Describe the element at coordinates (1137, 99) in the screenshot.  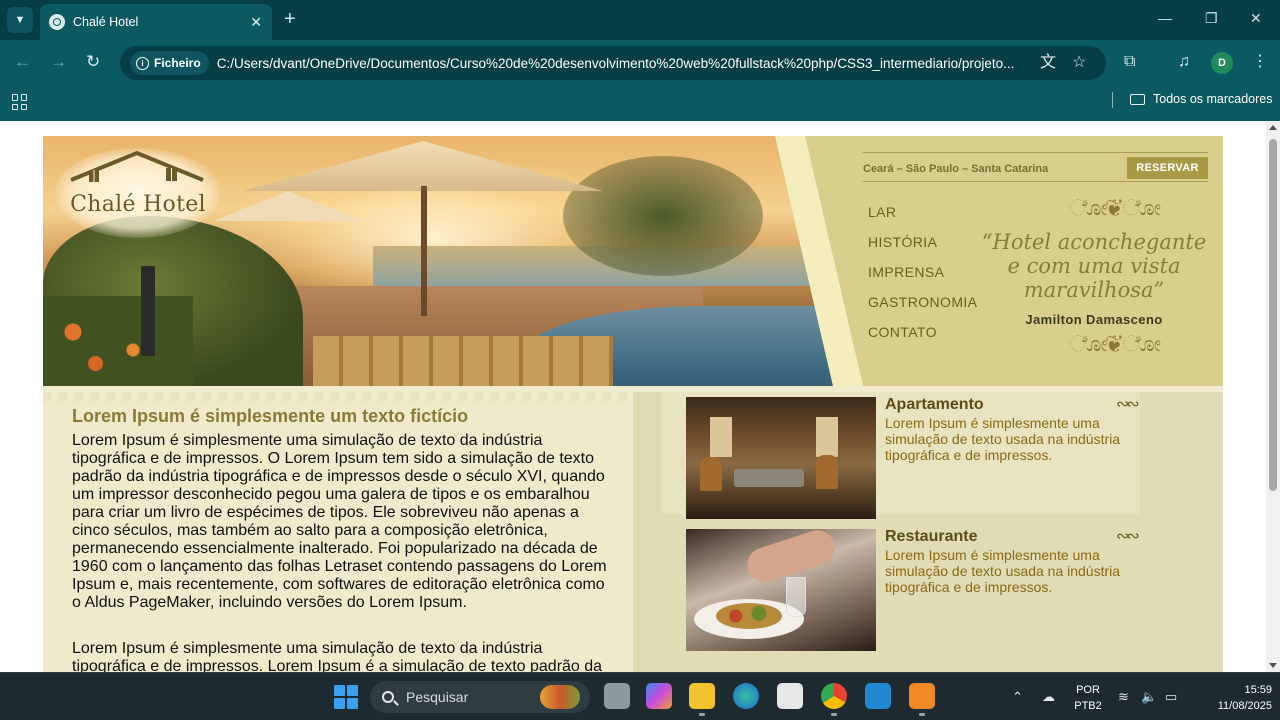
I see `folder-icon` at that location.